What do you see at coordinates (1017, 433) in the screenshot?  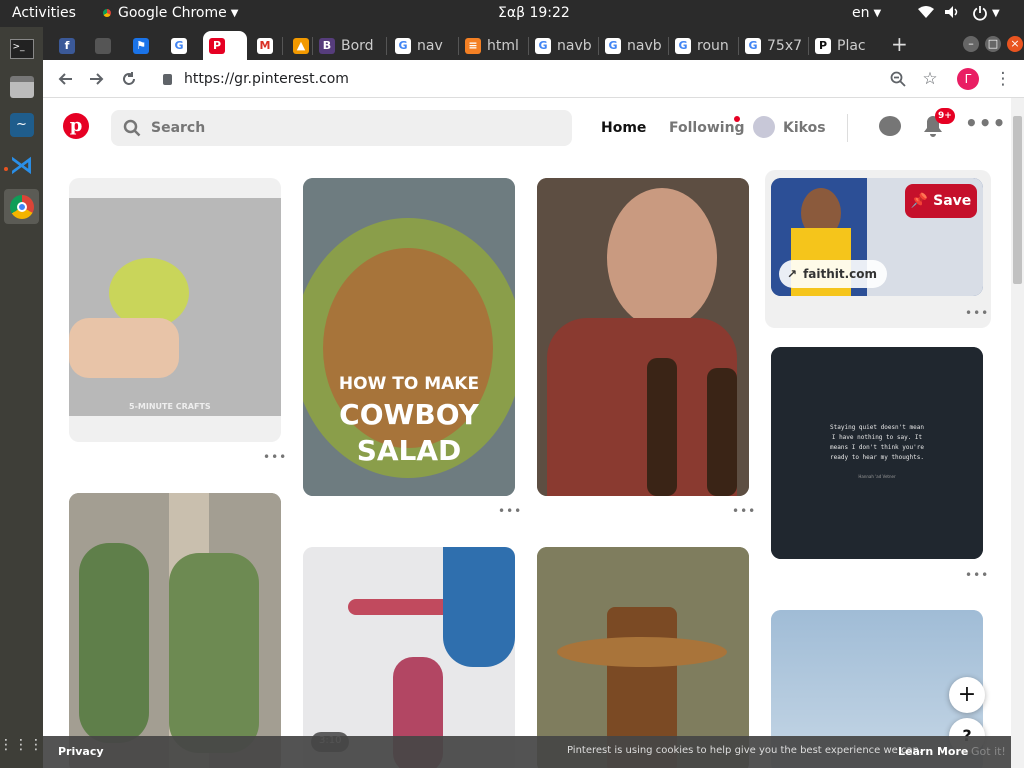 I see `scrollbar` at bounding box center [1017, 433].